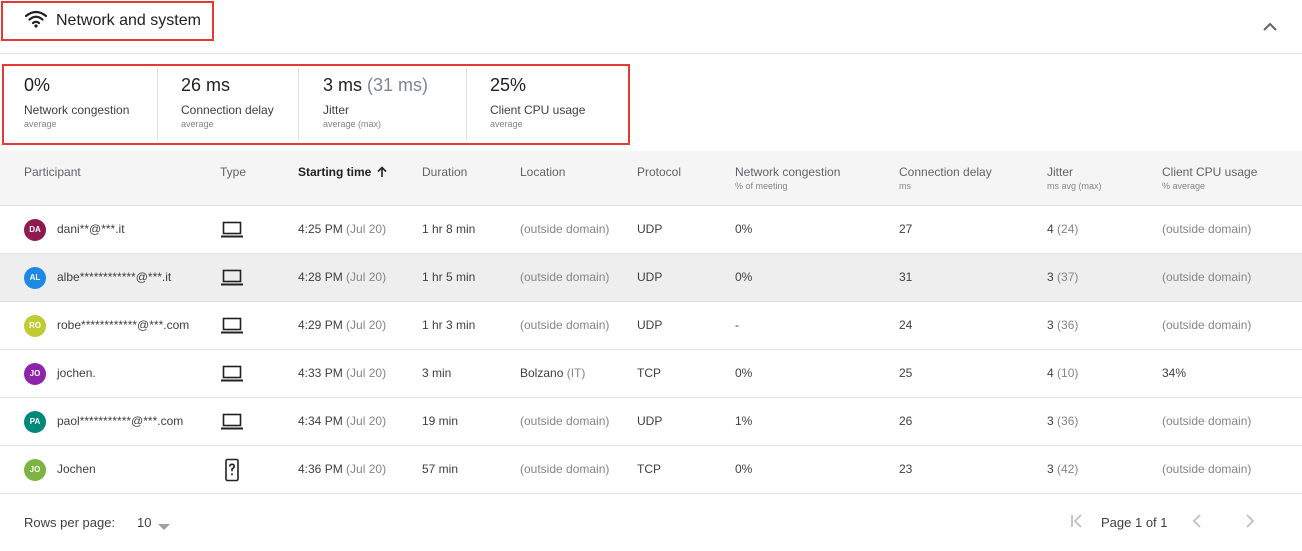  I want to click on participant-name: paol***********@***.com, so click(120, 421).